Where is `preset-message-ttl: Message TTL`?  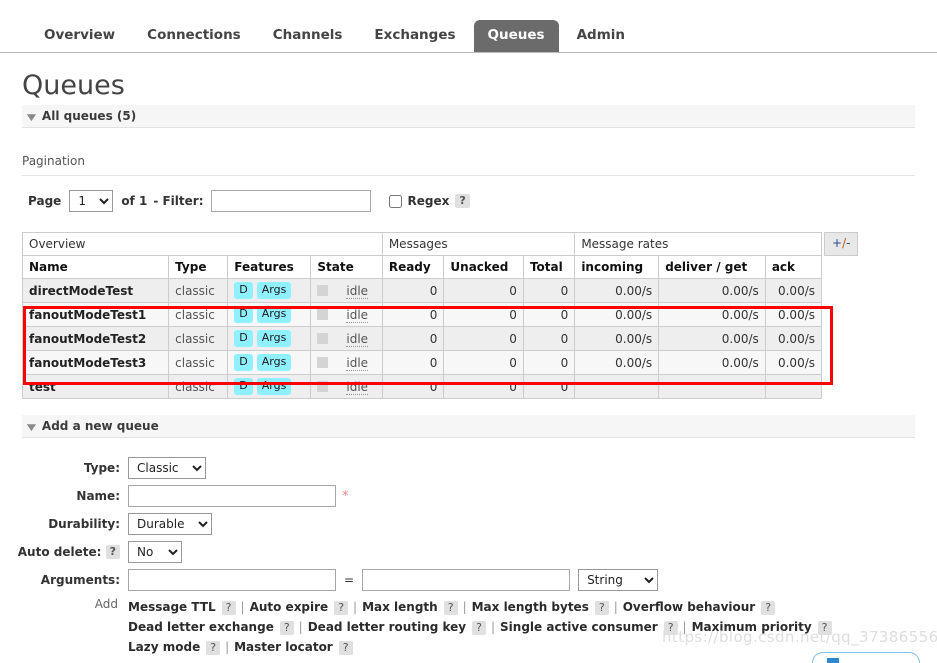 preset-message-ttl: Message TTL is located at coordinates (172, 607).